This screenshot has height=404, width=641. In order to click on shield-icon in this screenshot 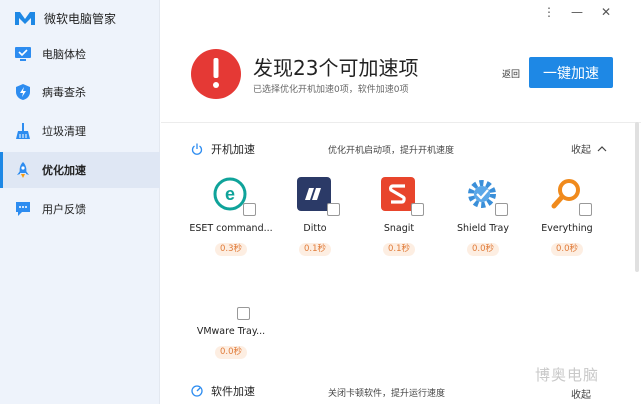, I will do `click(23, 92)`.